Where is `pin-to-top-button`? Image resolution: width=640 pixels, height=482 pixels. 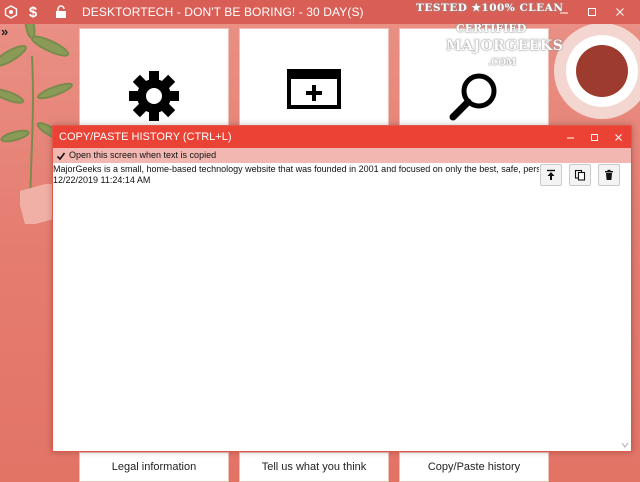
pin-to-top-button is located at coordinates (551, 175).